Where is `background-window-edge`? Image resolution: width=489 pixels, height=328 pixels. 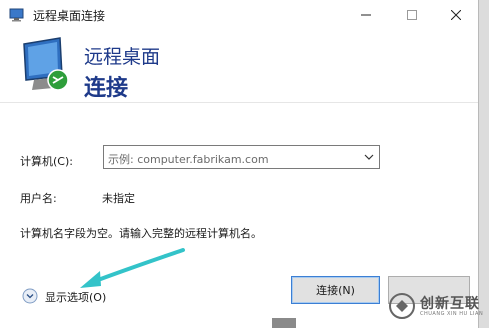
background-window-edge is located at coordinates (484, 164).